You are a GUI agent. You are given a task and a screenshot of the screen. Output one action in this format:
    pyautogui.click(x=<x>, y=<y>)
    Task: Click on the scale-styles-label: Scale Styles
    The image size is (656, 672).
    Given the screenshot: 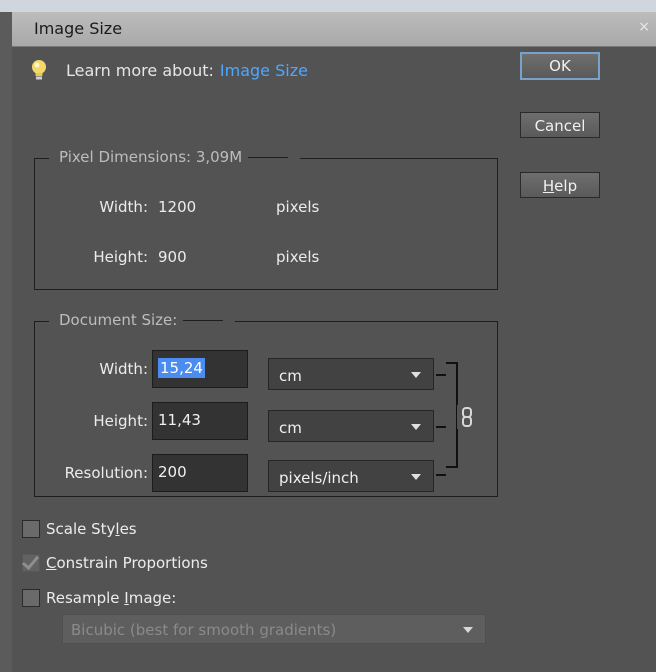 What is the action you would take?
    pyautogui.click(x=91, y=529)
    